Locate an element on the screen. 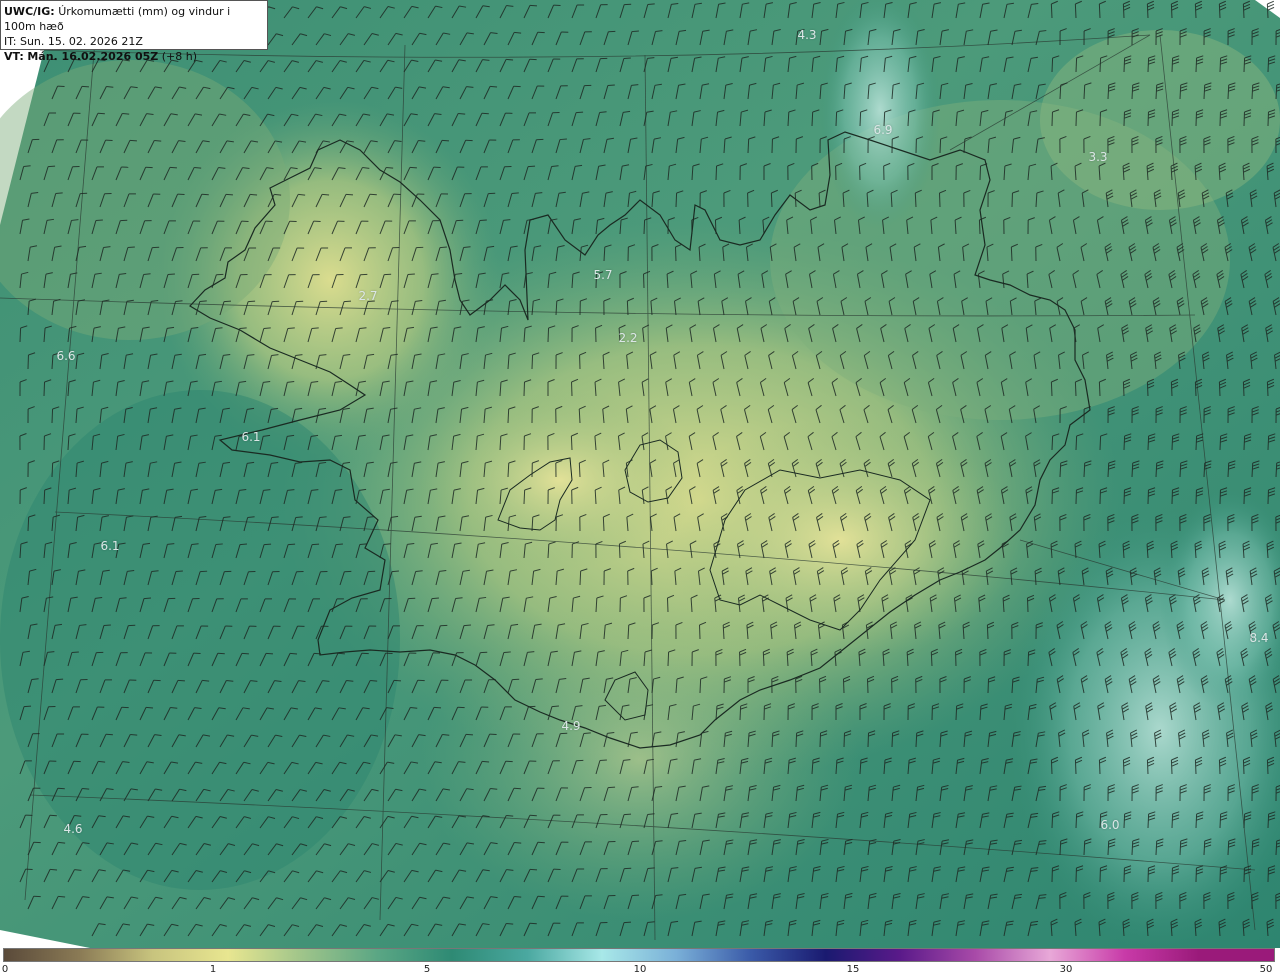  map-value-label: 6.6 is located at coordinates (66, 356).